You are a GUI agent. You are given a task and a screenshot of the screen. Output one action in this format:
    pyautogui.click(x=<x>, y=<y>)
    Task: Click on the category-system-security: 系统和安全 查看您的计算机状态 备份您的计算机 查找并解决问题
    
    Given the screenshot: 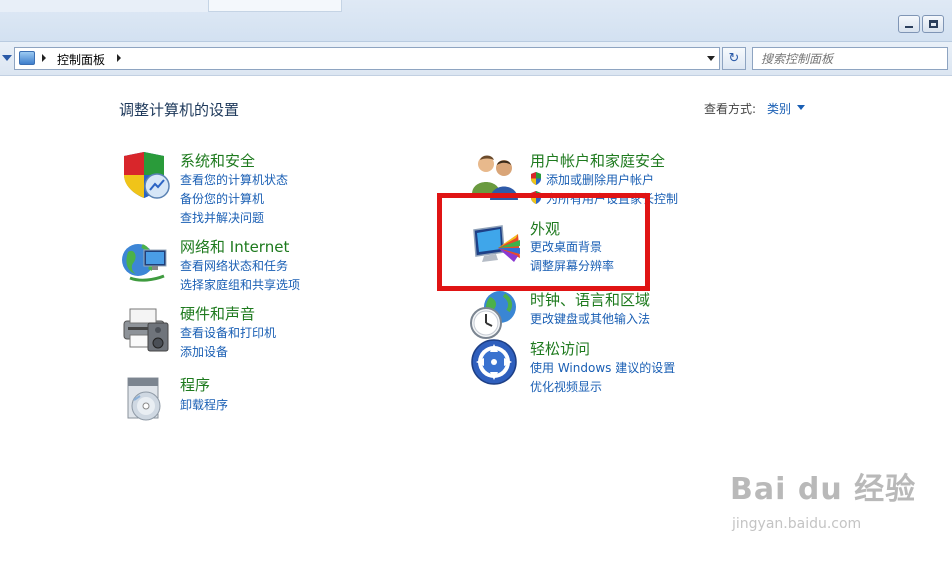 What is the action you would take?
    pyautogui.click(x=270, y=190)
    